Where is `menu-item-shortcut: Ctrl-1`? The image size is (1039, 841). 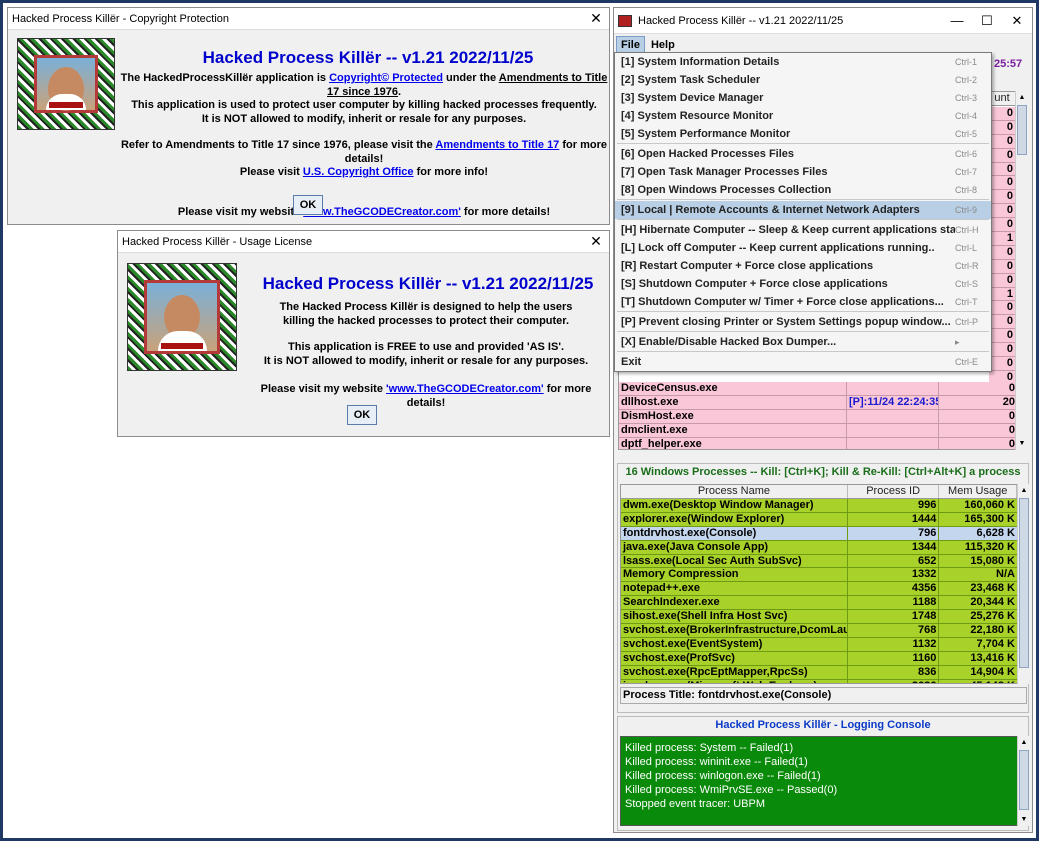
menu-item-shortcut: Ctrl-1 is located at coordinates (966, 62).